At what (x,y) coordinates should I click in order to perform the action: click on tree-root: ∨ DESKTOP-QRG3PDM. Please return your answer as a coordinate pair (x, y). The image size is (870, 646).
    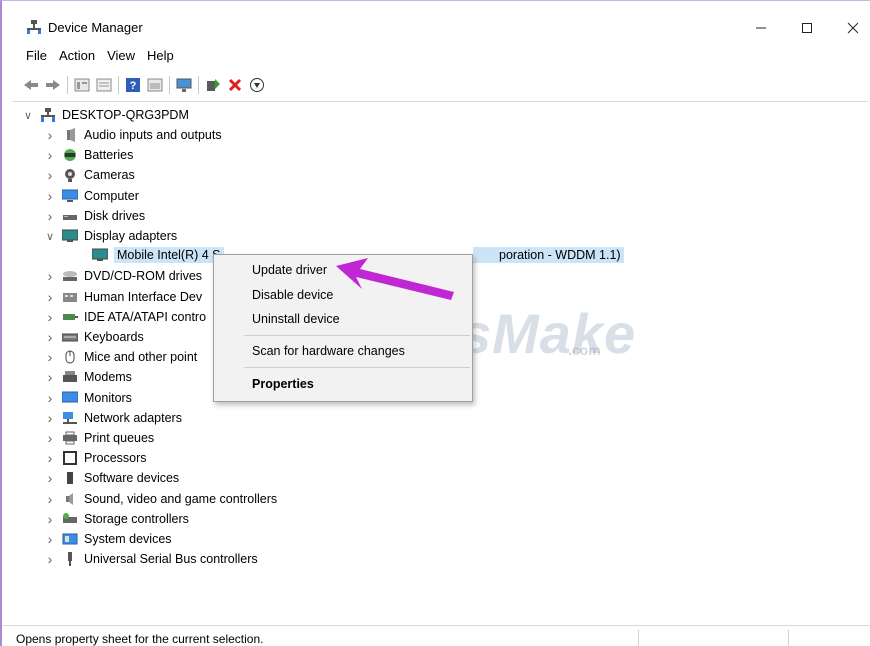
    Looking at the image, I should click on (105, 115).